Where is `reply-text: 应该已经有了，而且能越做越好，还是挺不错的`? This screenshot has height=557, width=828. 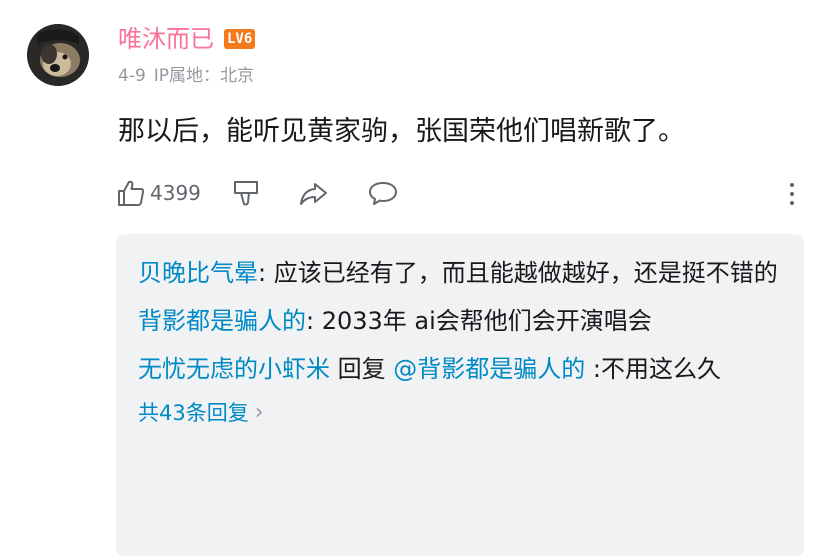 reply-text: 应该已经有了，而且能越做越好，还是挺不错的 is located at coordinates (525, 273).